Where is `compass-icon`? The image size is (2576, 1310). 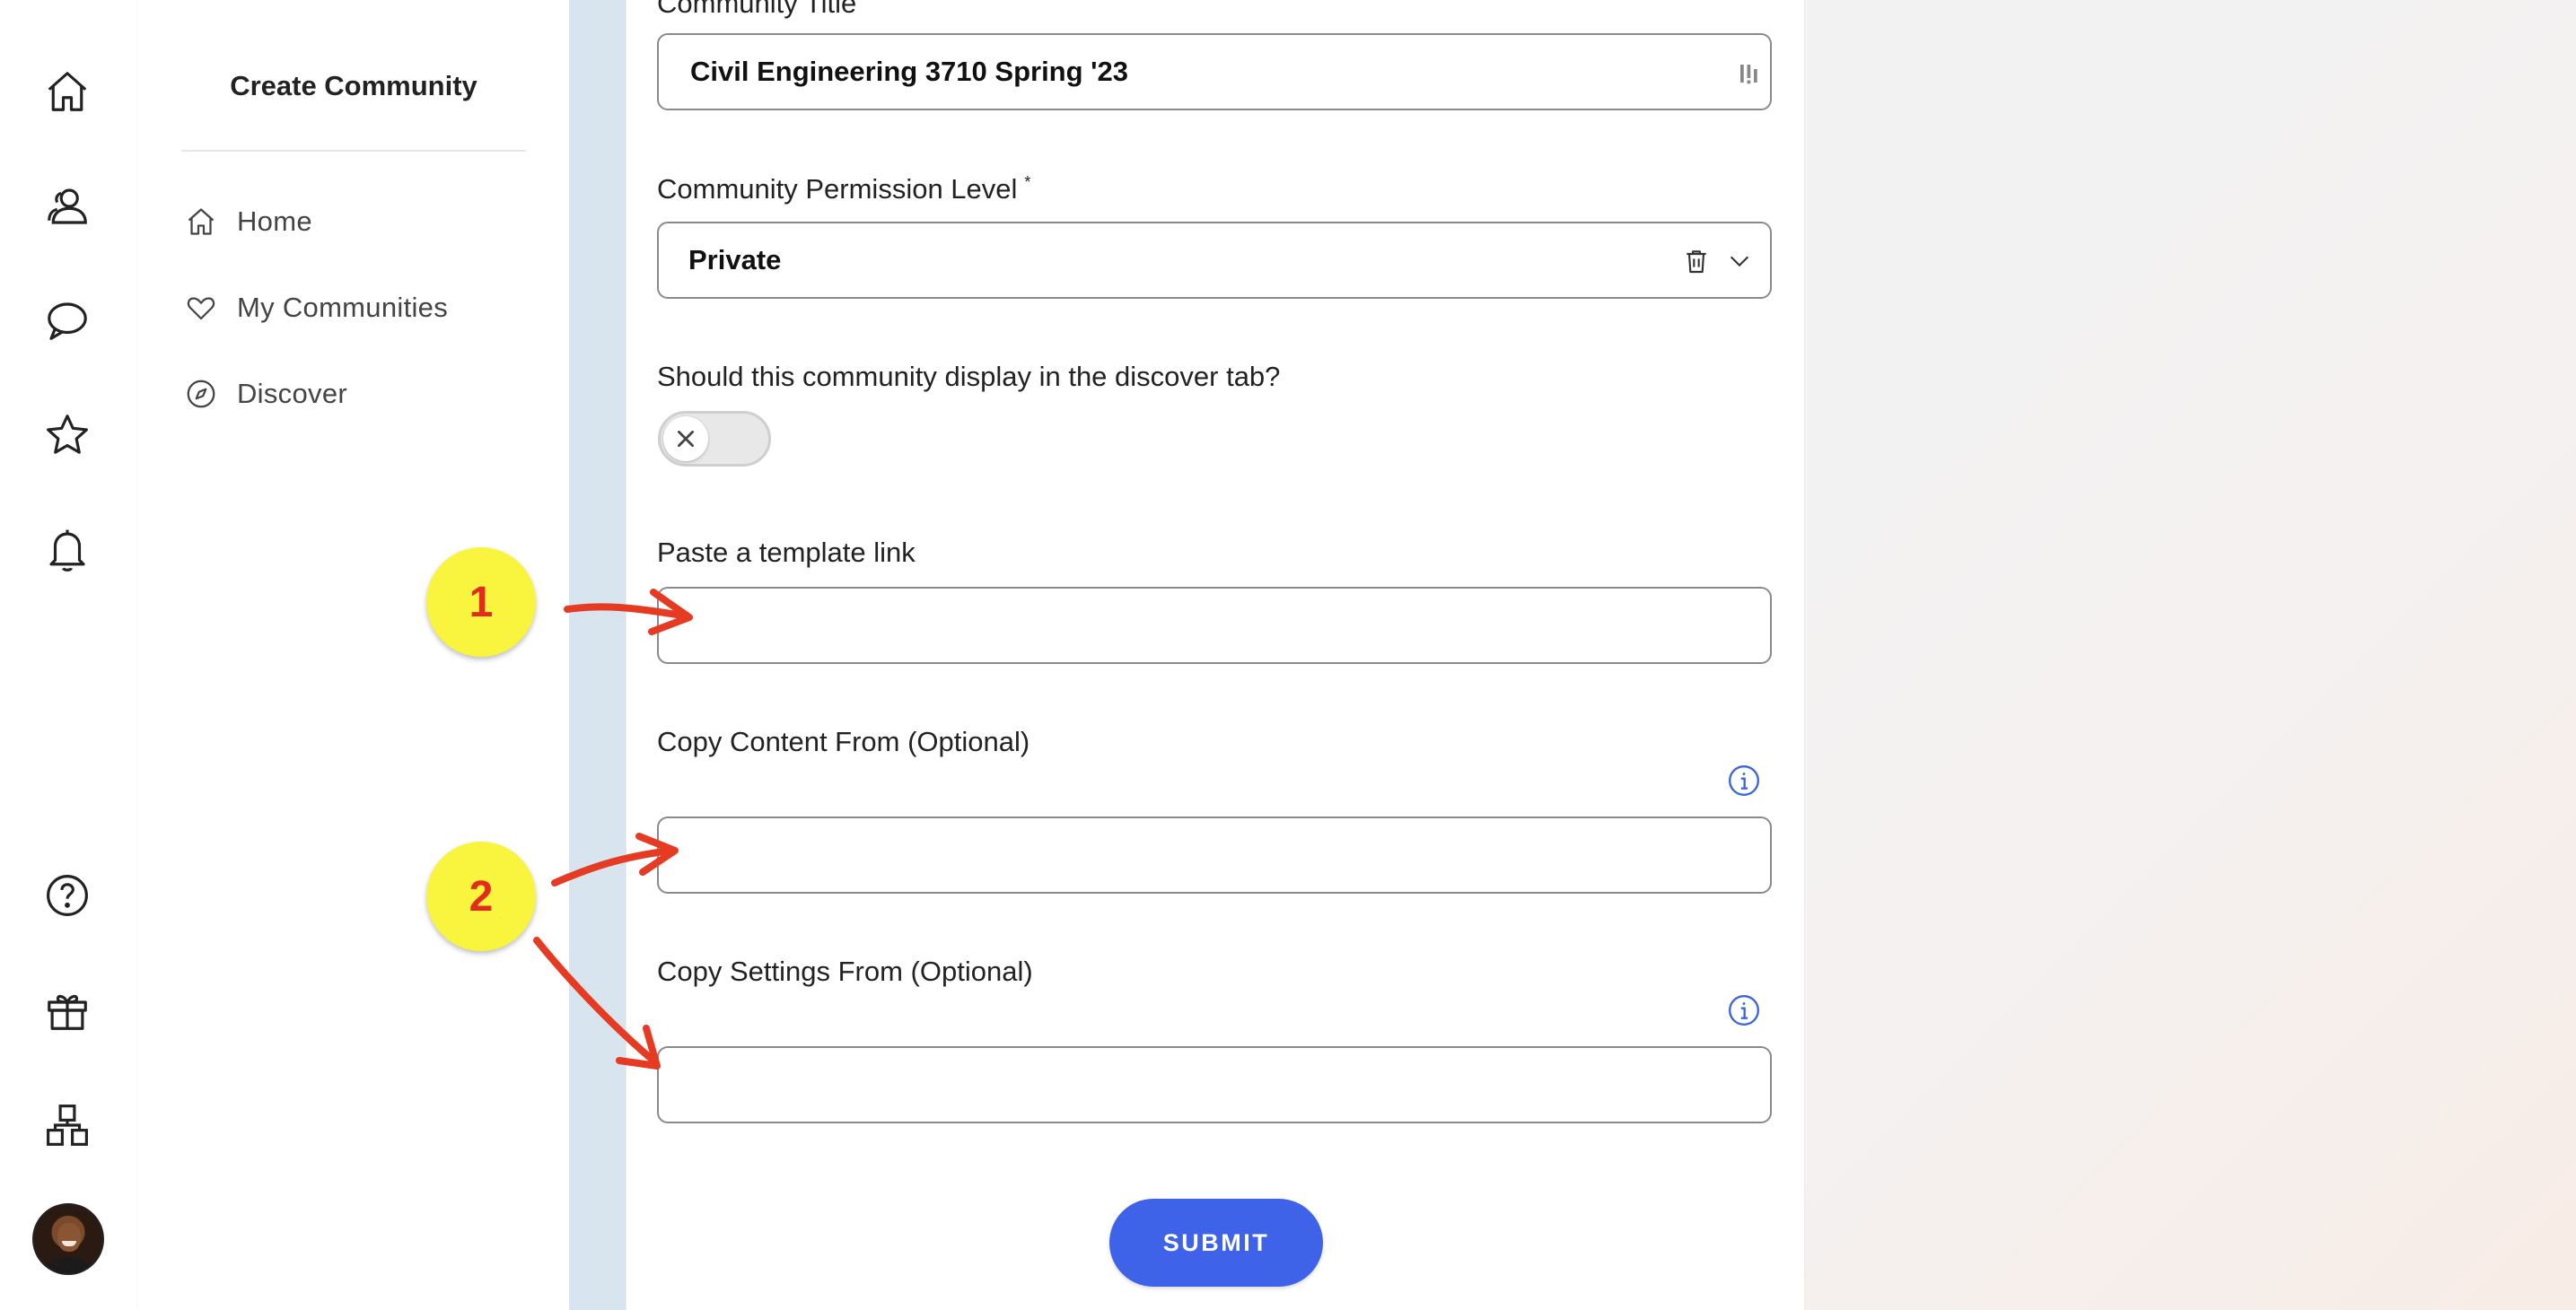
compass-icon is located at coordinates (201, 394).